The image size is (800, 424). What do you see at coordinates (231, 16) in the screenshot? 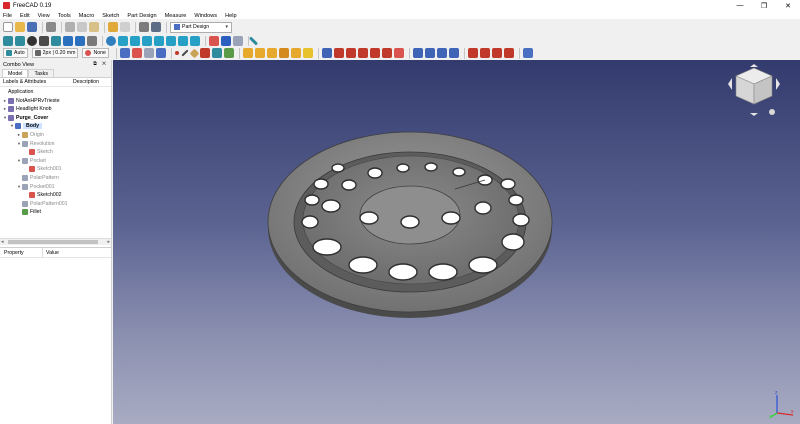
I see `menu-help: Help` at bounding box center [231, 16].